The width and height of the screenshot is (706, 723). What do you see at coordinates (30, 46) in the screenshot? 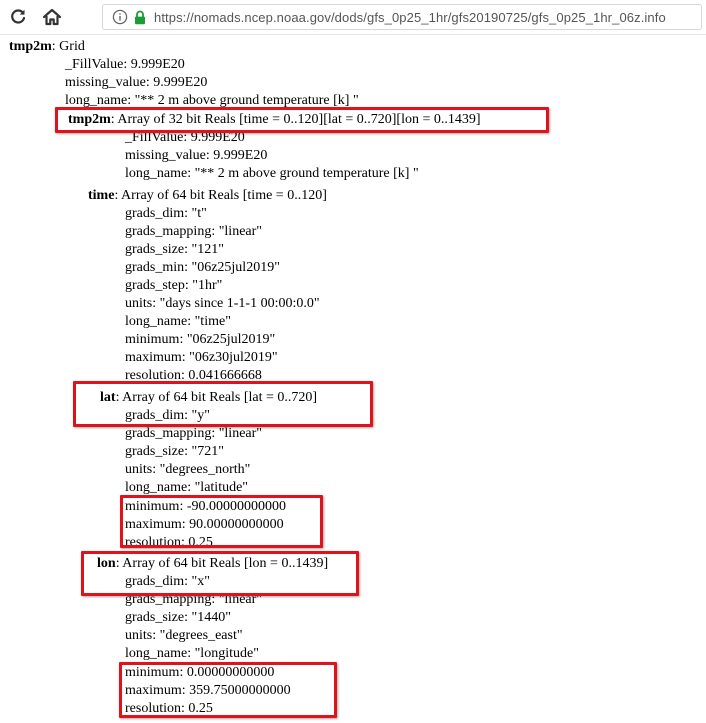
I see `grid-name: tmp2m` at bounding box center [30, 46].